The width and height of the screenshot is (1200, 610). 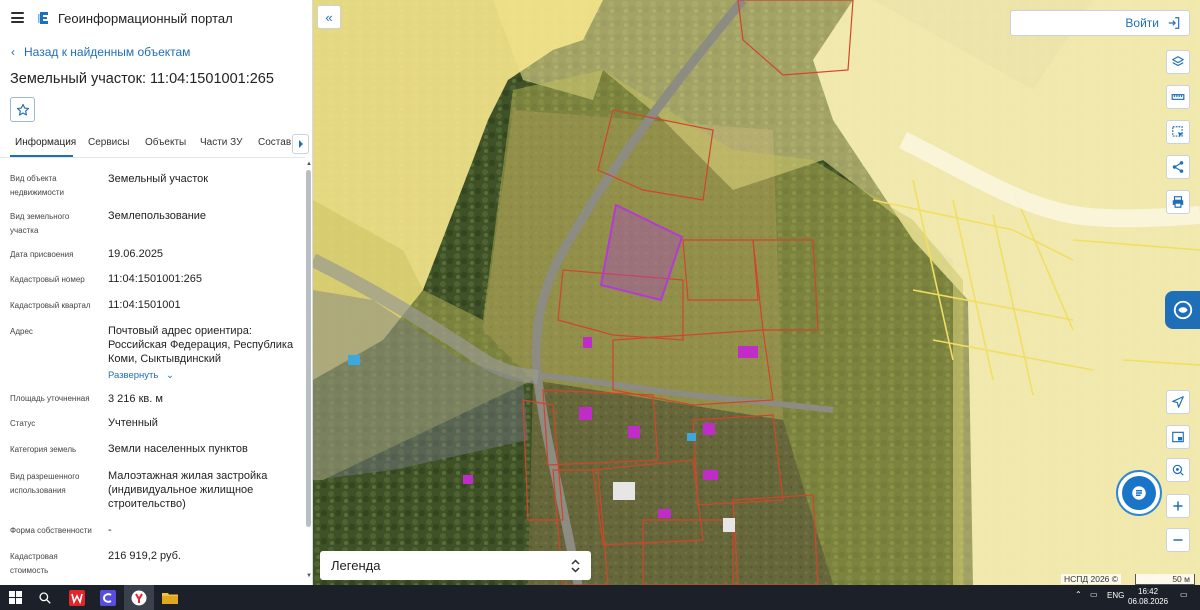 What do you see at coordinates (1165, 579) in the screenshot?
I see `scale-bar: 50 м` at bounding box center [1165, 579].